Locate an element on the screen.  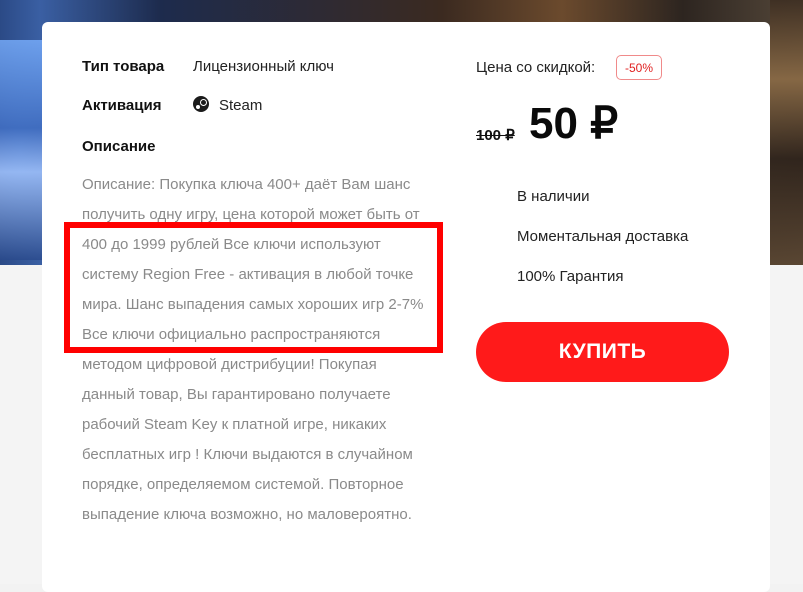
type-value: Лицензионный ключ is located at coordinates (263, 66).